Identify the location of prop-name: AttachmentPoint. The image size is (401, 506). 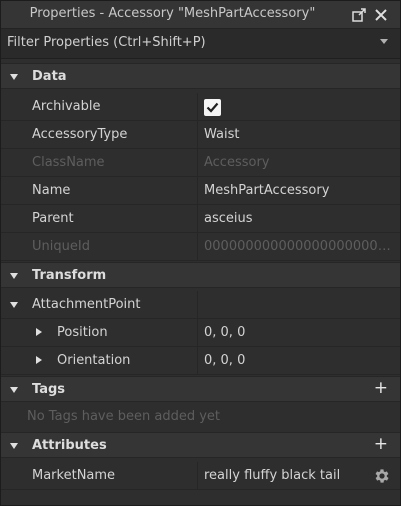
(86, 304).